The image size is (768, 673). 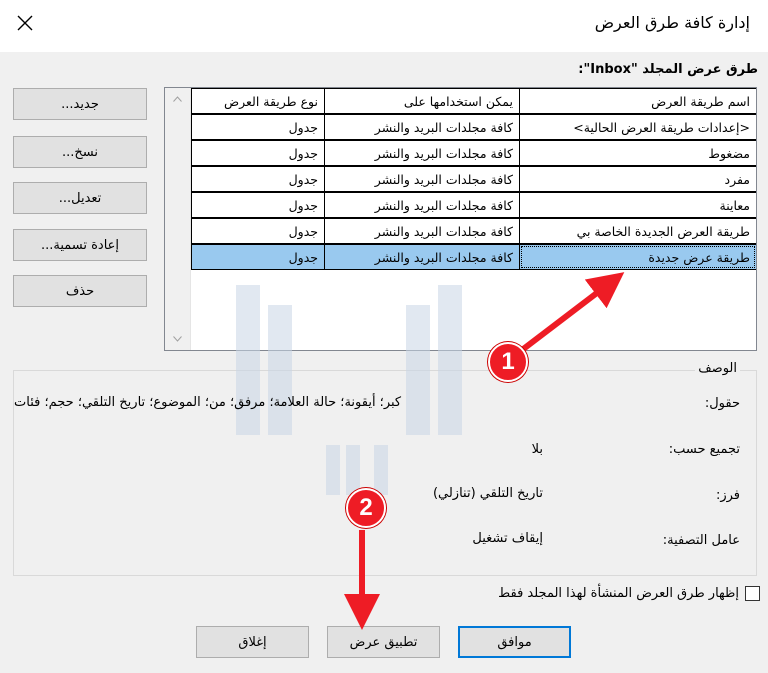 What do you see at coordinates (178, 219) in the screenshot?
I see `vertical-scrollbar` at bounding box center [178, 219].